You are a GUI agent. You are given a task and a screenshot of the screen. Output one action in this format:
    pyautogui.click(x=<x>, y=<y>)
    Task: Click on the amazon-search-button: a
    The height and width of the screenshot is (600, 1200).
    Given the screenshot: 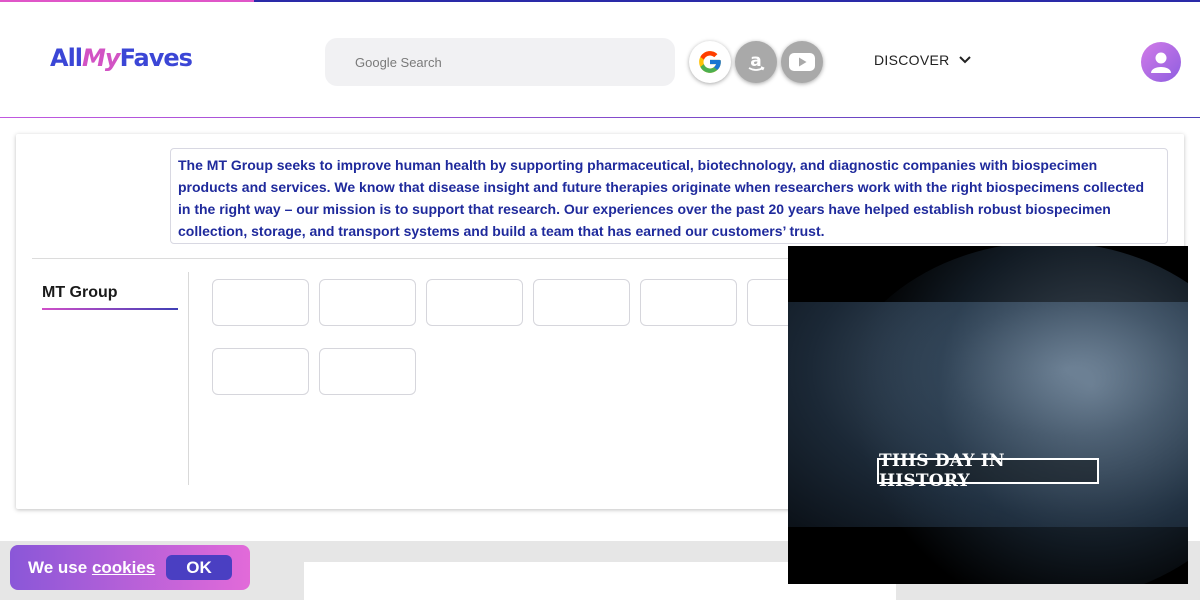 What is the action you would take?
    pyautogui.click(x=756, y=62)
    